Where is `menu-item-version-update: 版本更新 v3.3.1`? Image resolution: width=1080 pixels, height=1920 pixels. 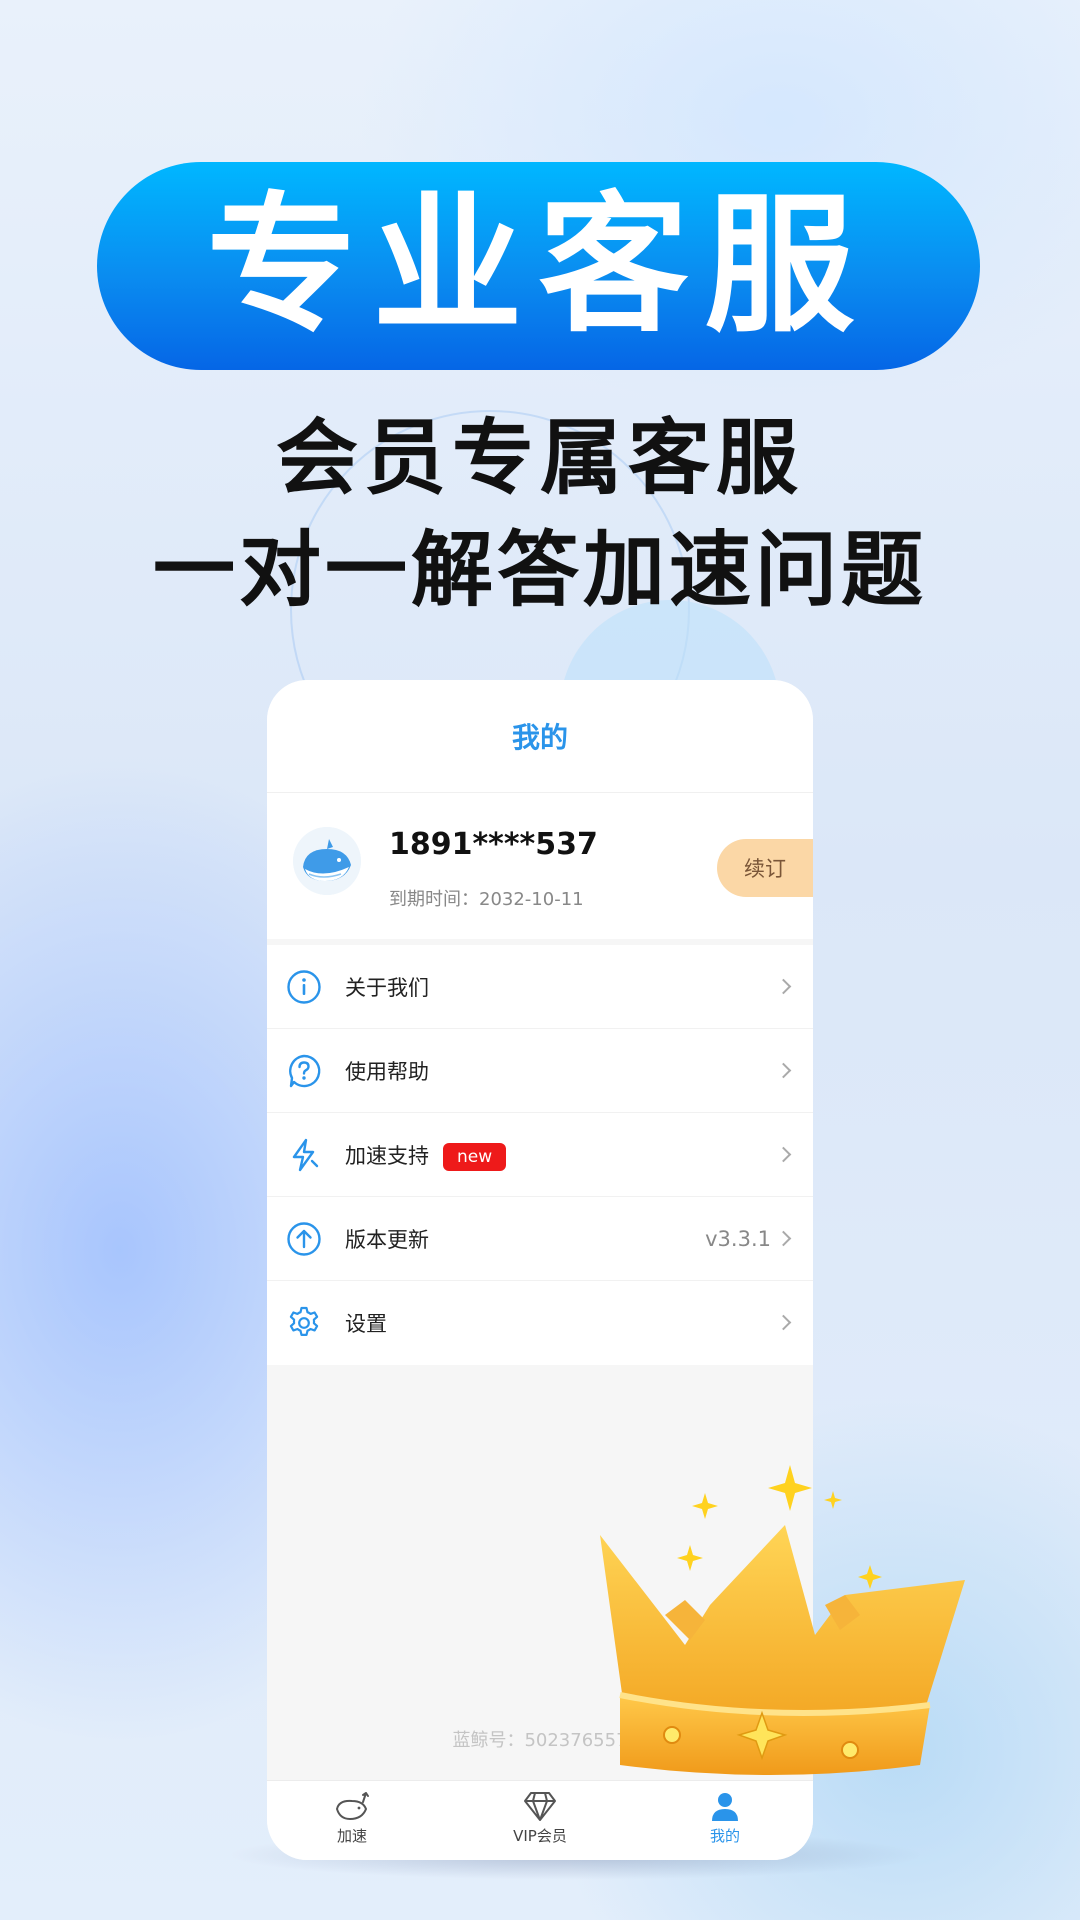 menu-item-version-update: 版本更新 v3.3.1 is located at coordinates (540, 1239).